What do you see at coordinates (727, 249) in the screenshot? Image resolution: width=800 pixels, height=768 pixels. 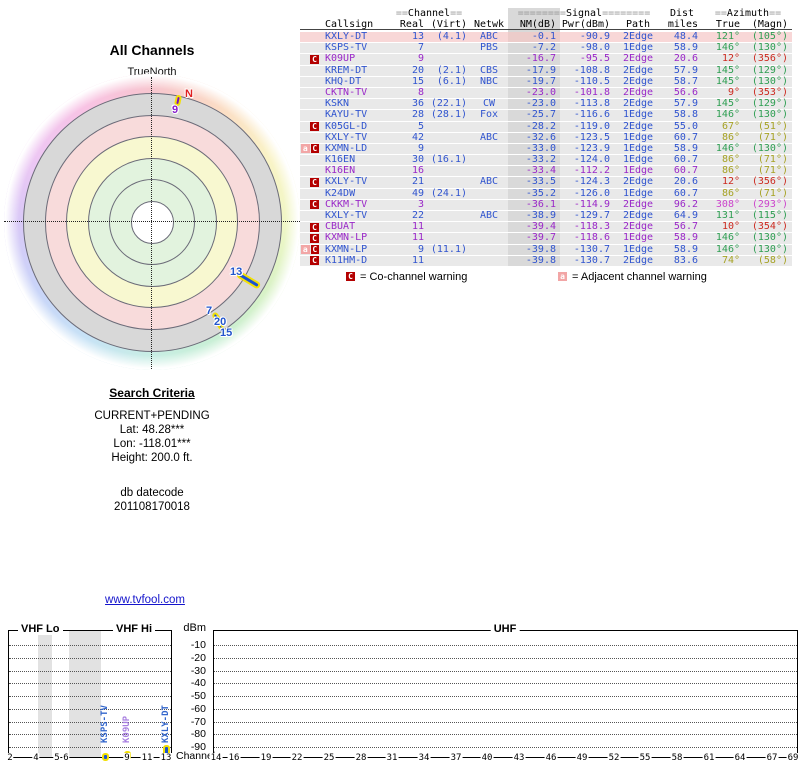 I see `azimuth-true: 146°` at bounding box center [727, 249].